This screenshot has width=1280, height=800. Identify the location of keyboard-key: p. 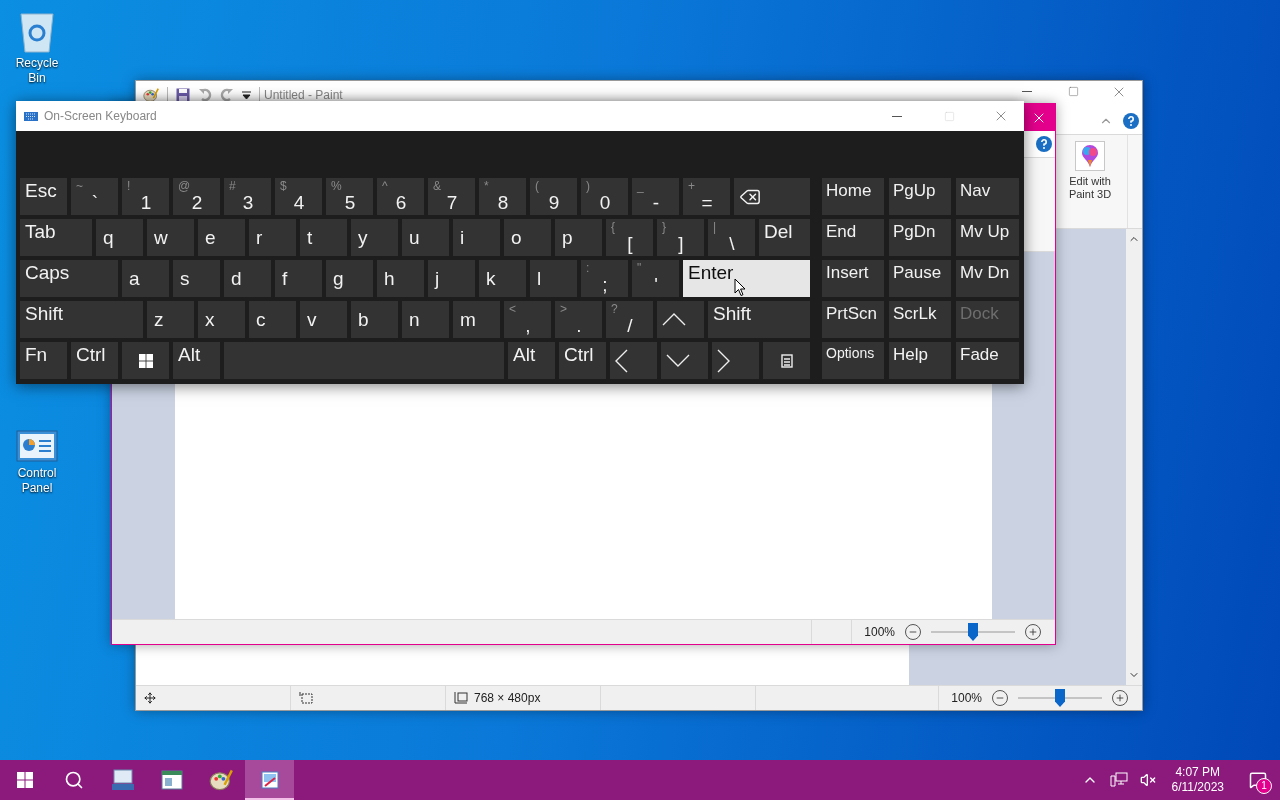
(578, 237).